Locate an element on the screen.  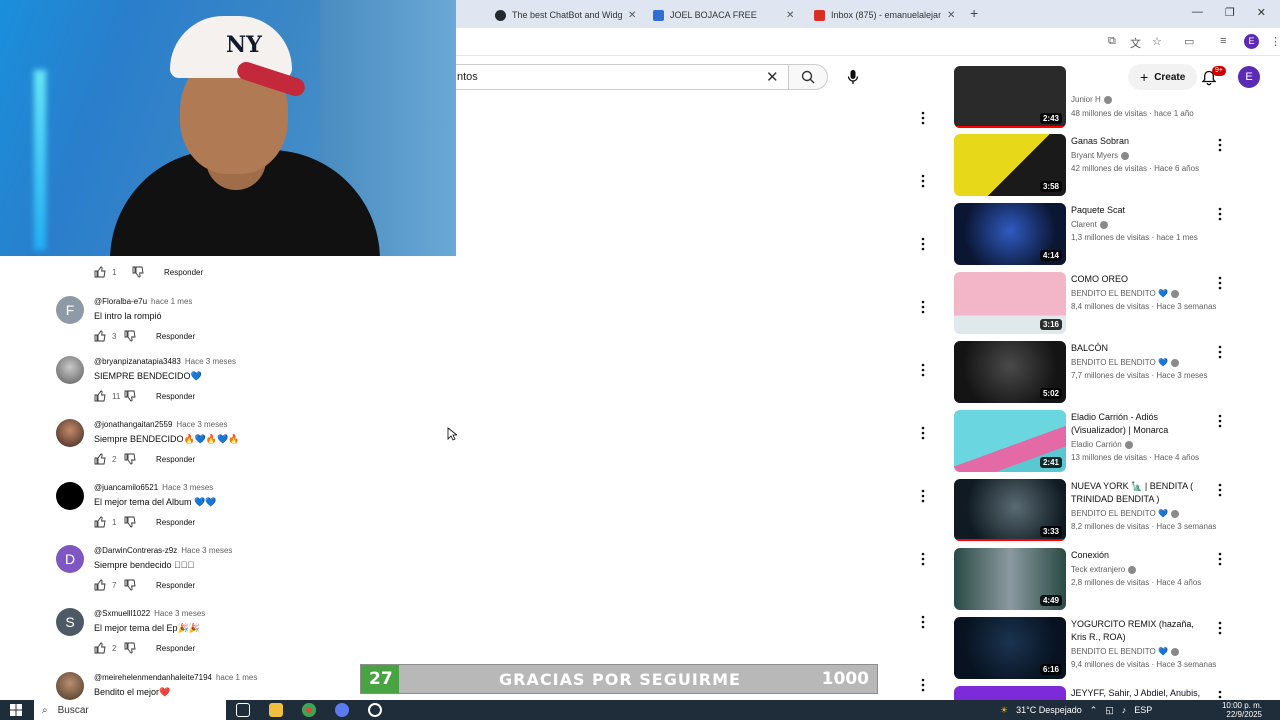
channel-name: Bryant Myers is located at coordinates (1094, 155).